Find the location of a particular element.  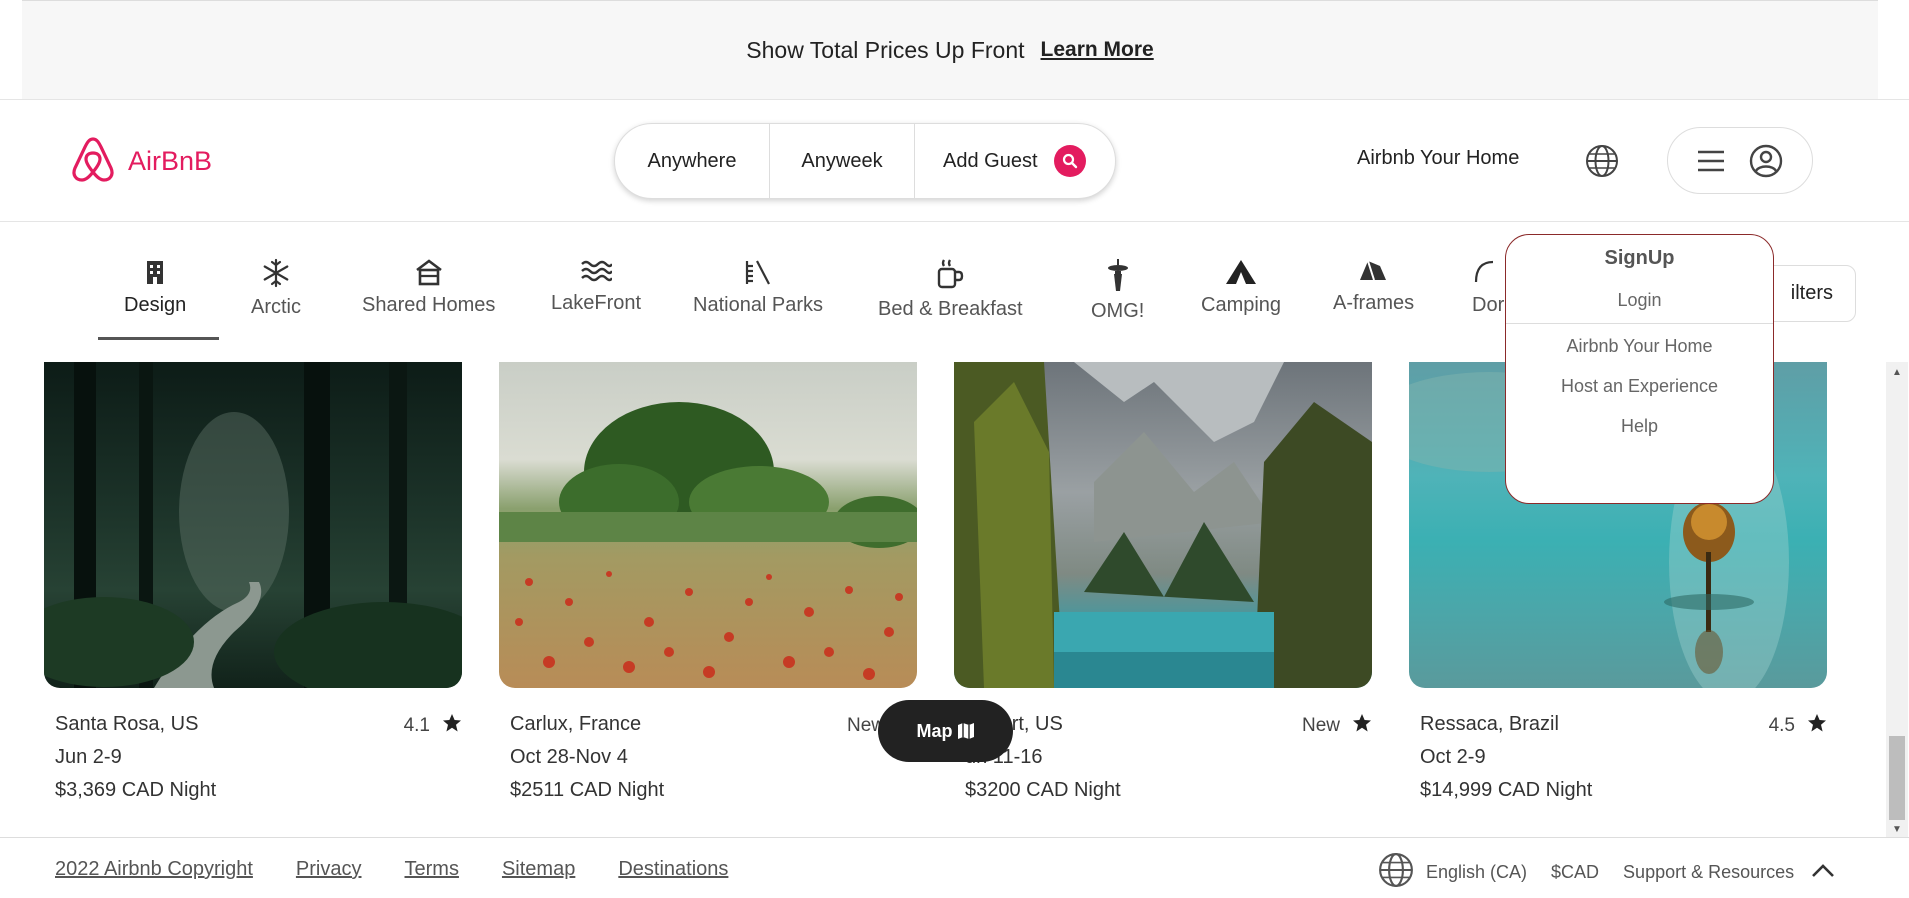

category-domes: Dor is located at coordinates (1488, 287).